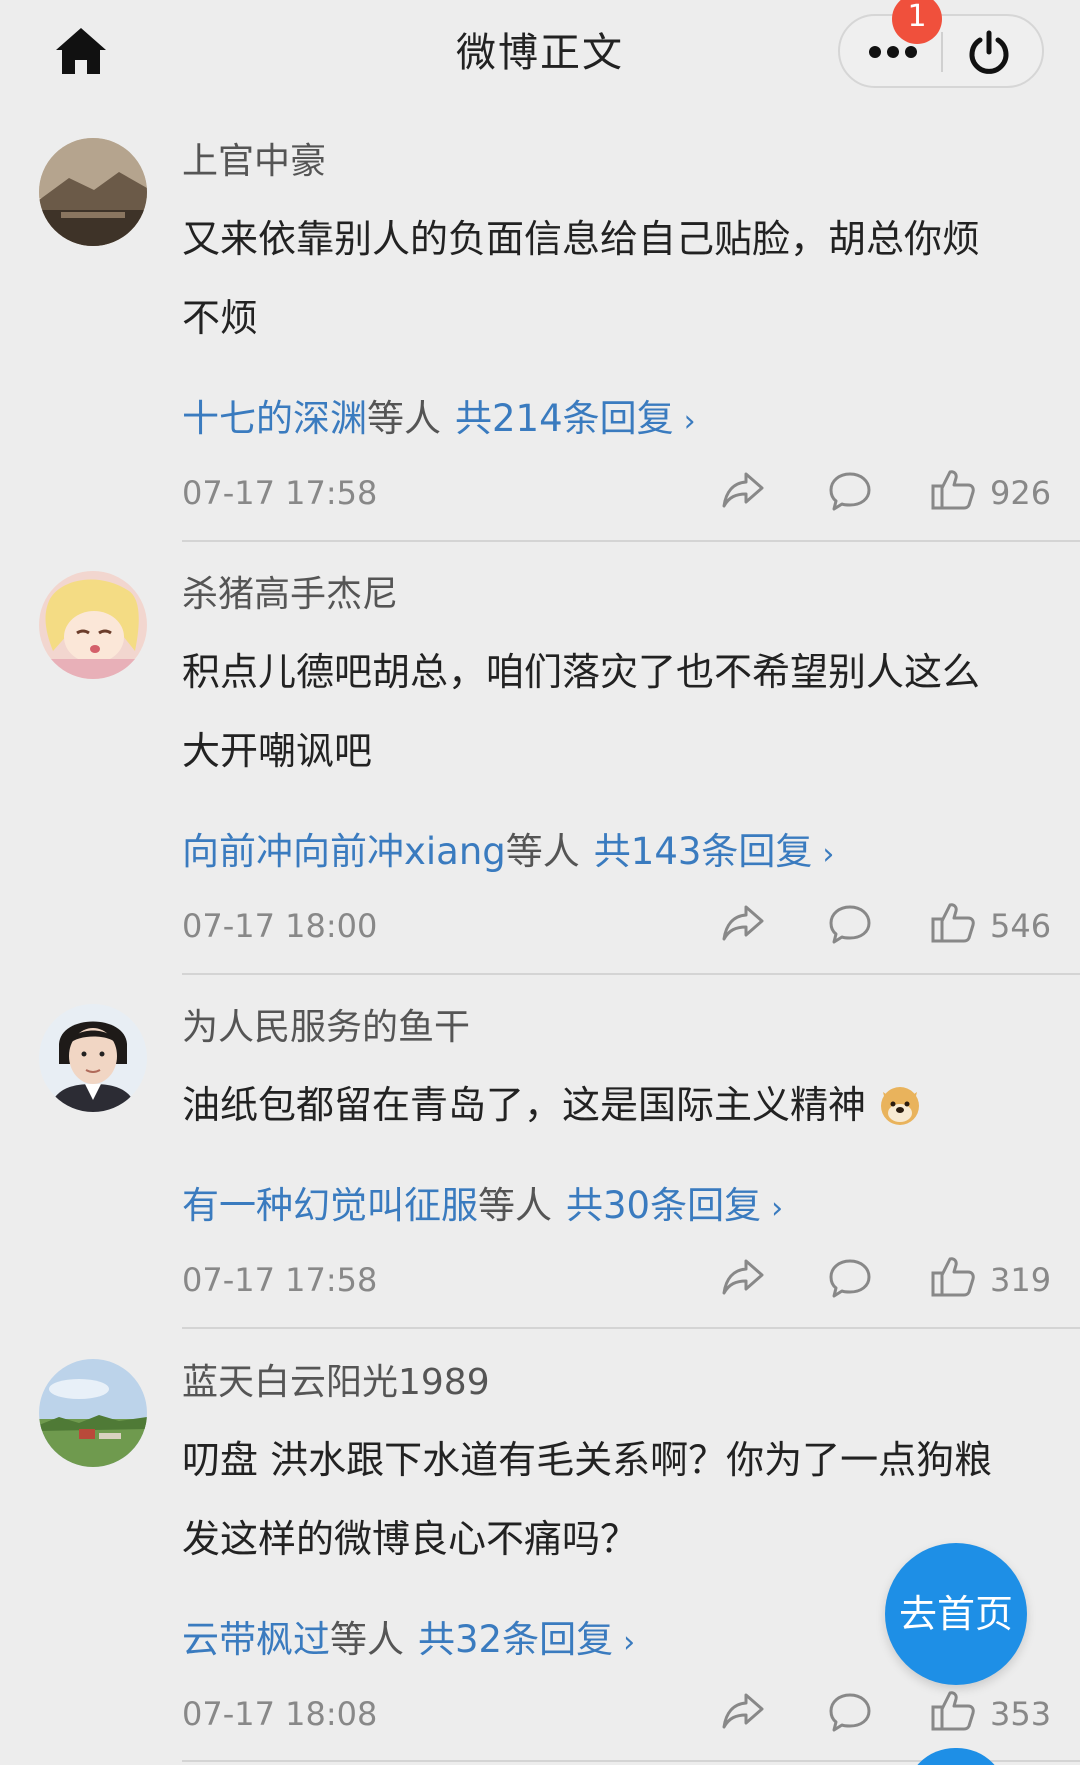  I want to click on reply-users: 云带枫过, so click(256, 1639).